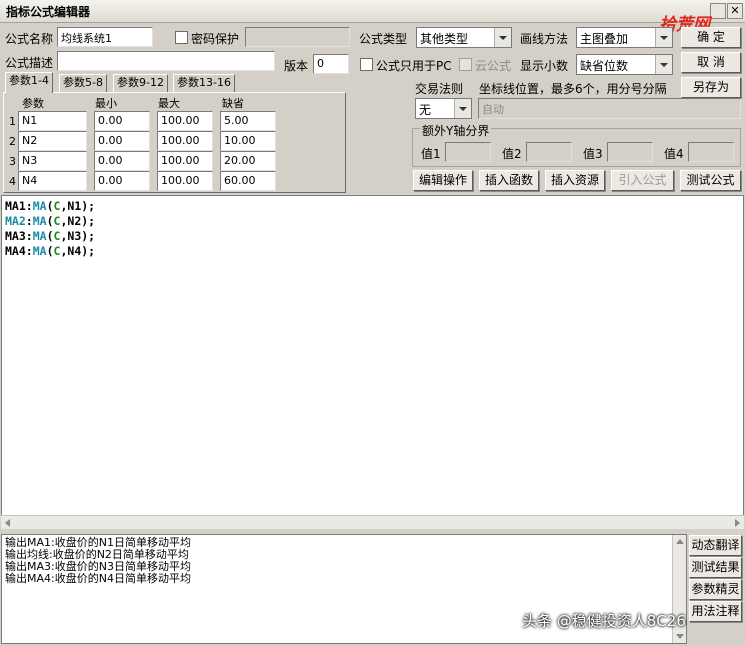  Describe the element at coordinates (573, 89) in the screenshot. I see `coord-line-label: 坐标线位置，最多6个，用分号分隔` at that location.